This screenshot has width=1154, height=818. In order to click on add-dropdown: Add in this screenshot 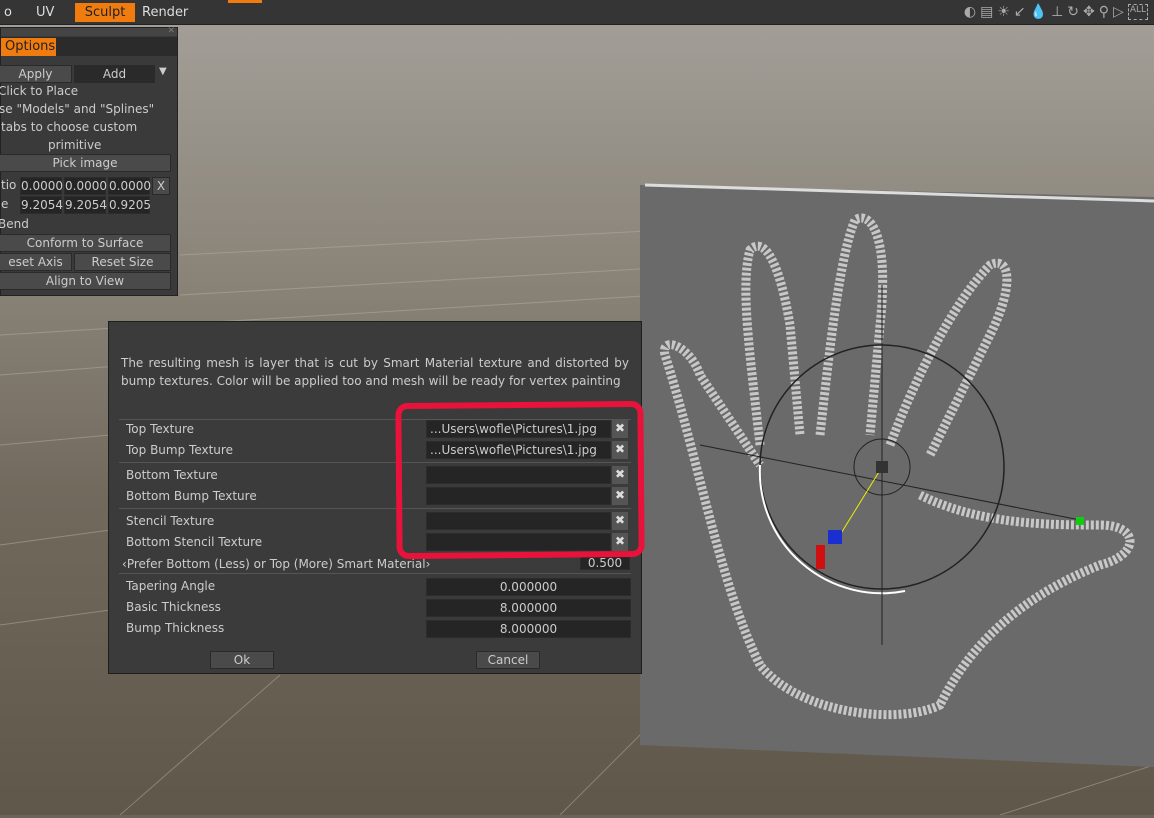, I will do `click(114, 74)`.